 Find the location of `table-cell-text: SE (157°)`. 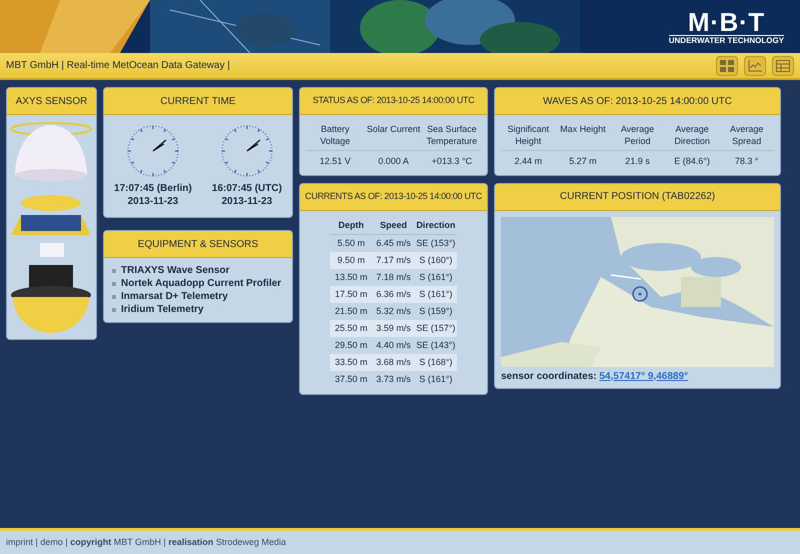

table-cell-text: SE (157°) is located at coordinates (435, 328).